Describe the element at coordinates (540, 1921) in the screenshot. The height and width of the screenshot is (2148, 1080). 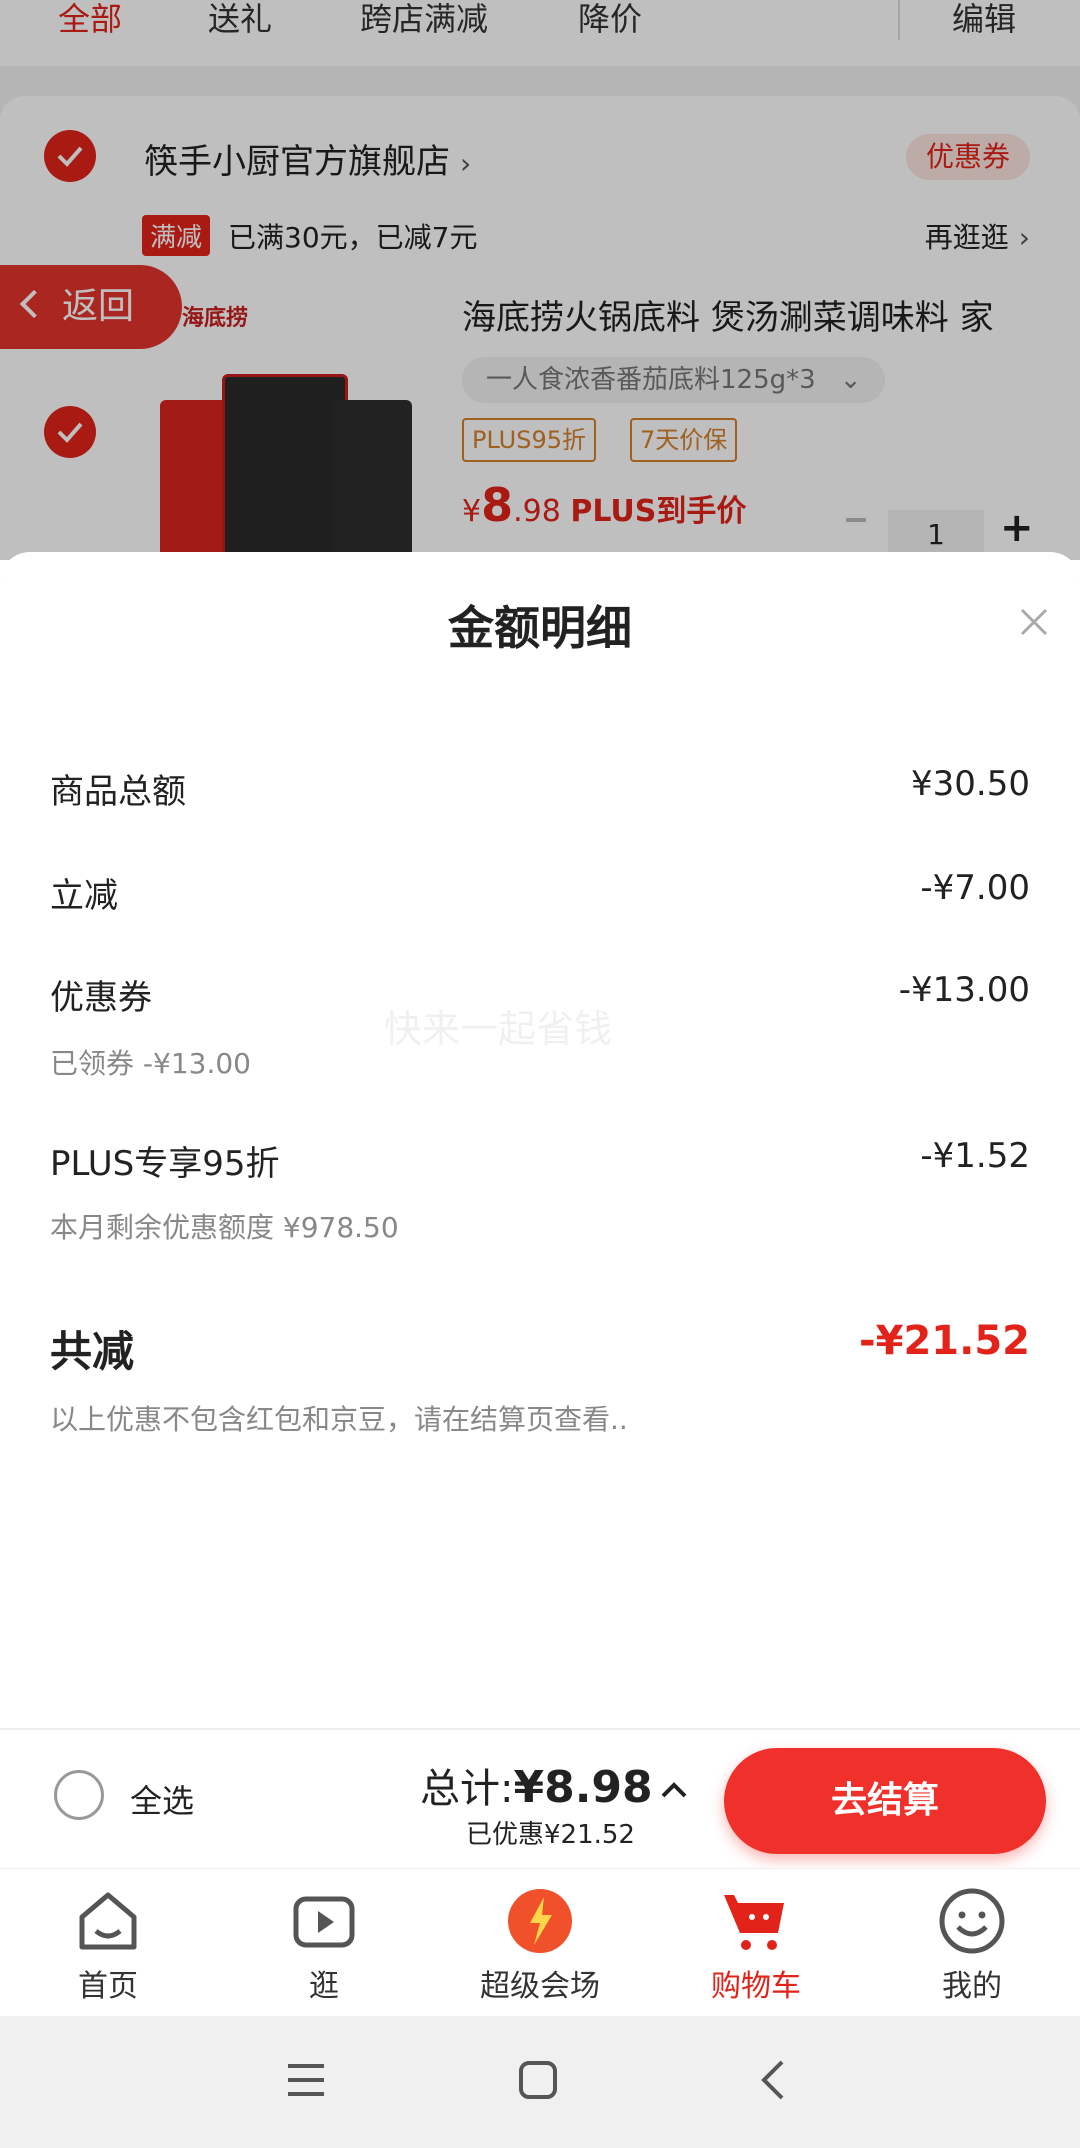
I see `super-venue-icon` at that location.